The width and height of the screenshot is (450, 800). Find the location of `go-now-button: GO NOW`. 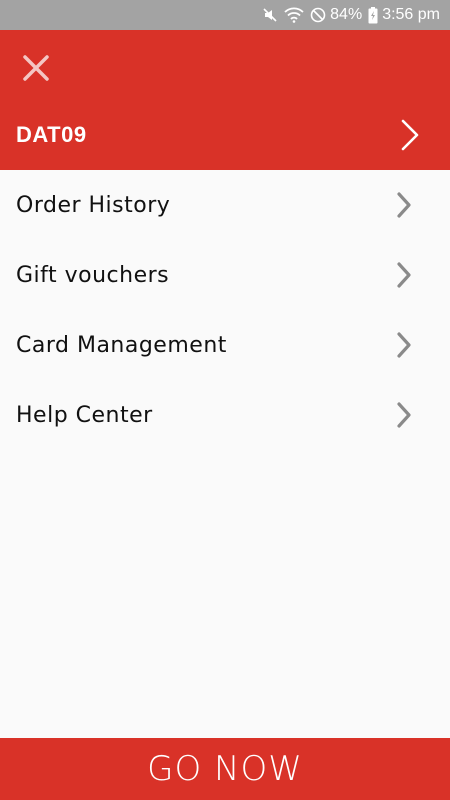

go-now-button: GO NOW is located at coordinates (225, 769).